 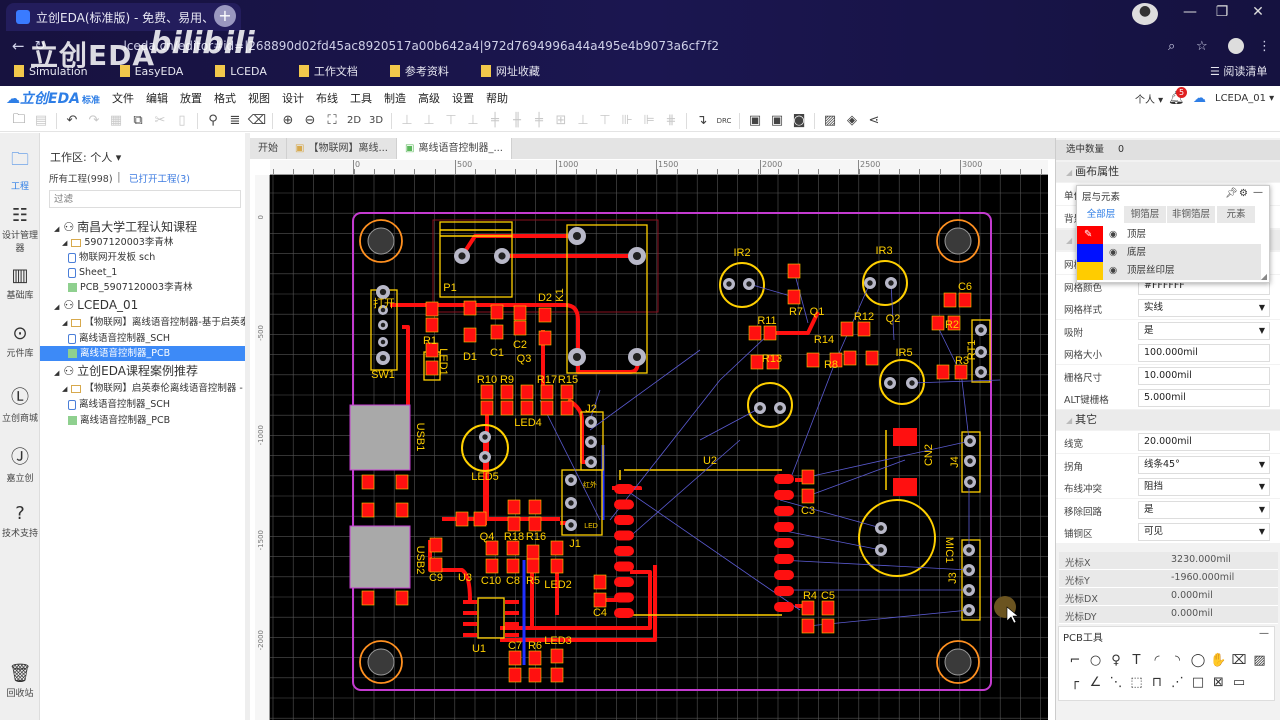 What do you see at coordinates (755, 120) in the screenshot?
I see `bom-icon: ▣` at bounding box center [755, 120].